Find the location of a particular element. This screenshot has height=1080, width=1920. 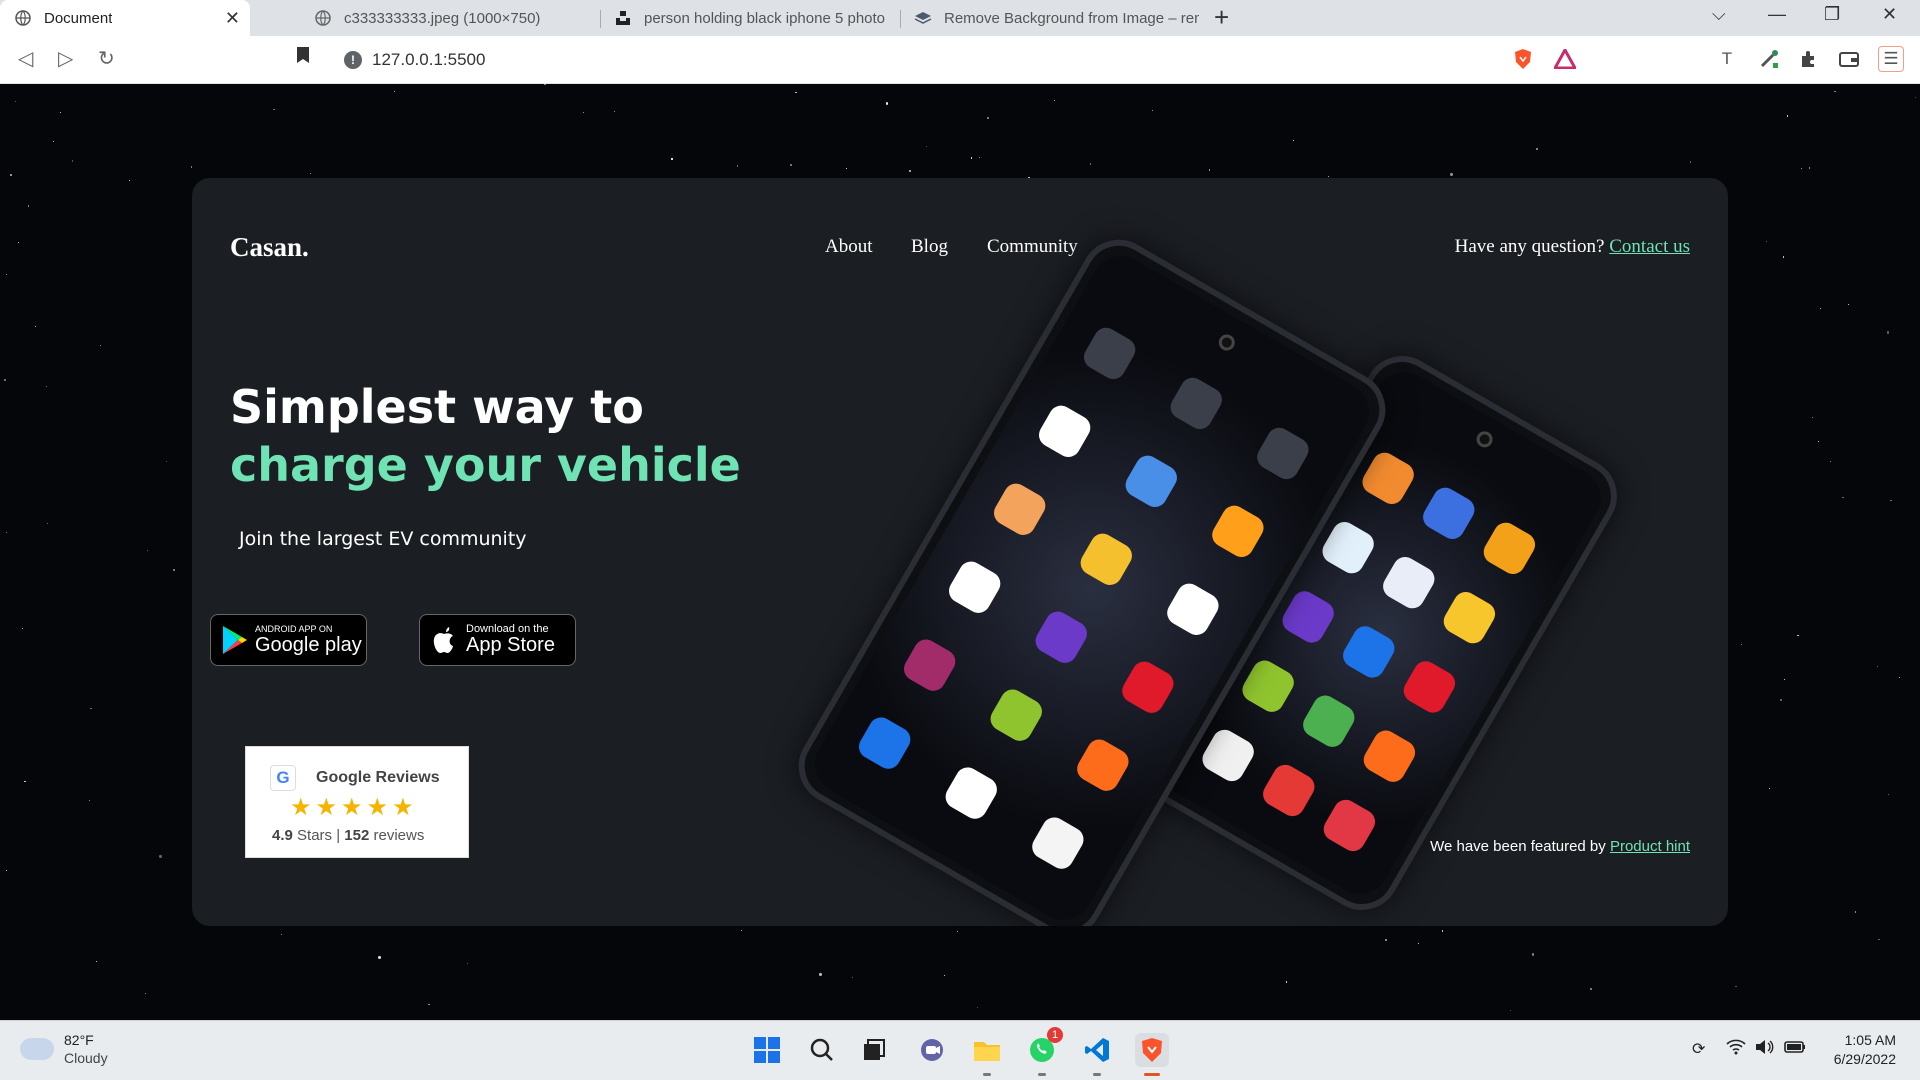

running-indicator is located at coordinates (987, 1074).